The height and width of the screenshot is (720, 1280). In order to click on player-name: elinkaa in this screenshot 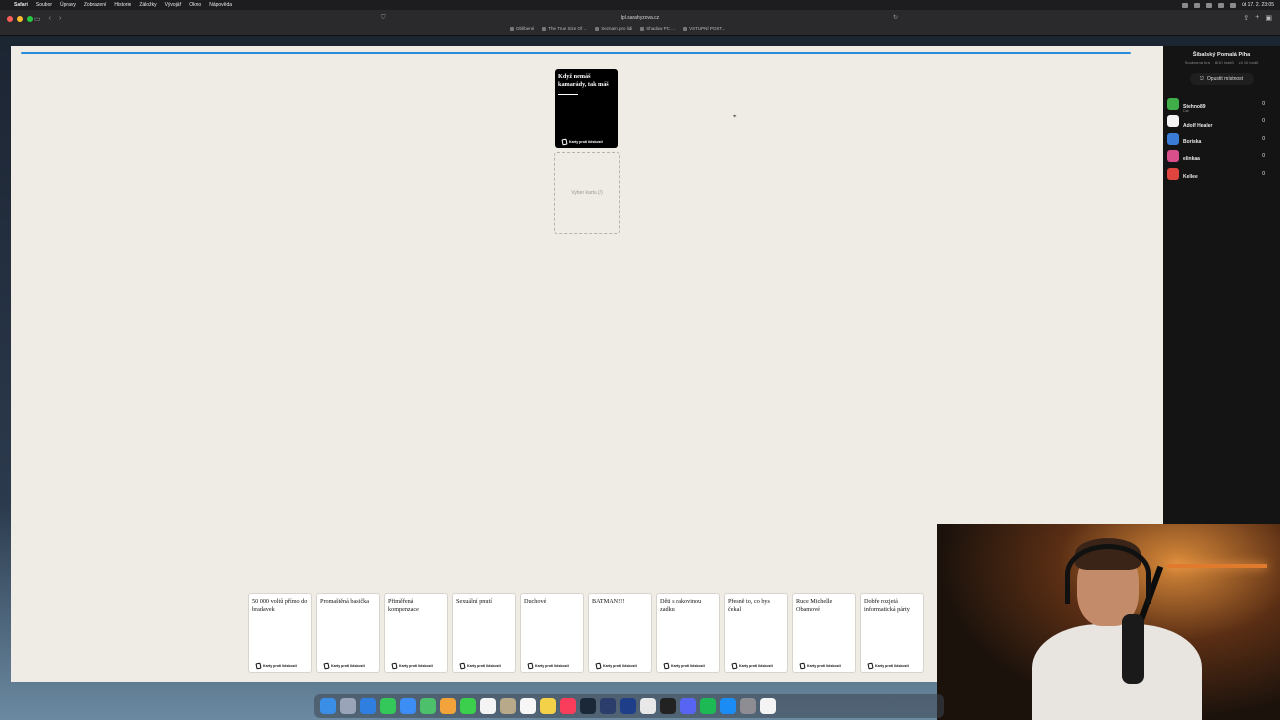, I will do `click(1191, 159)`.